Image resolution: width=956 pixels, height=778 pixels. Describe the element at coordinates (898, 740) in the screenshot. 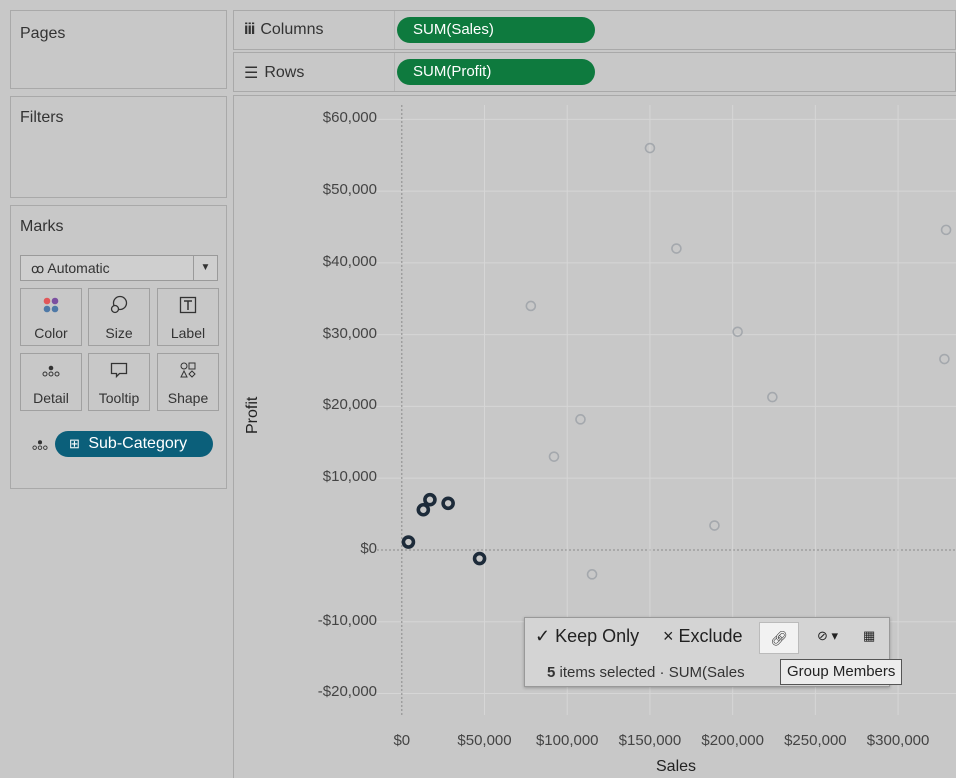

I see `x-tick-label: $300,000` at that location.